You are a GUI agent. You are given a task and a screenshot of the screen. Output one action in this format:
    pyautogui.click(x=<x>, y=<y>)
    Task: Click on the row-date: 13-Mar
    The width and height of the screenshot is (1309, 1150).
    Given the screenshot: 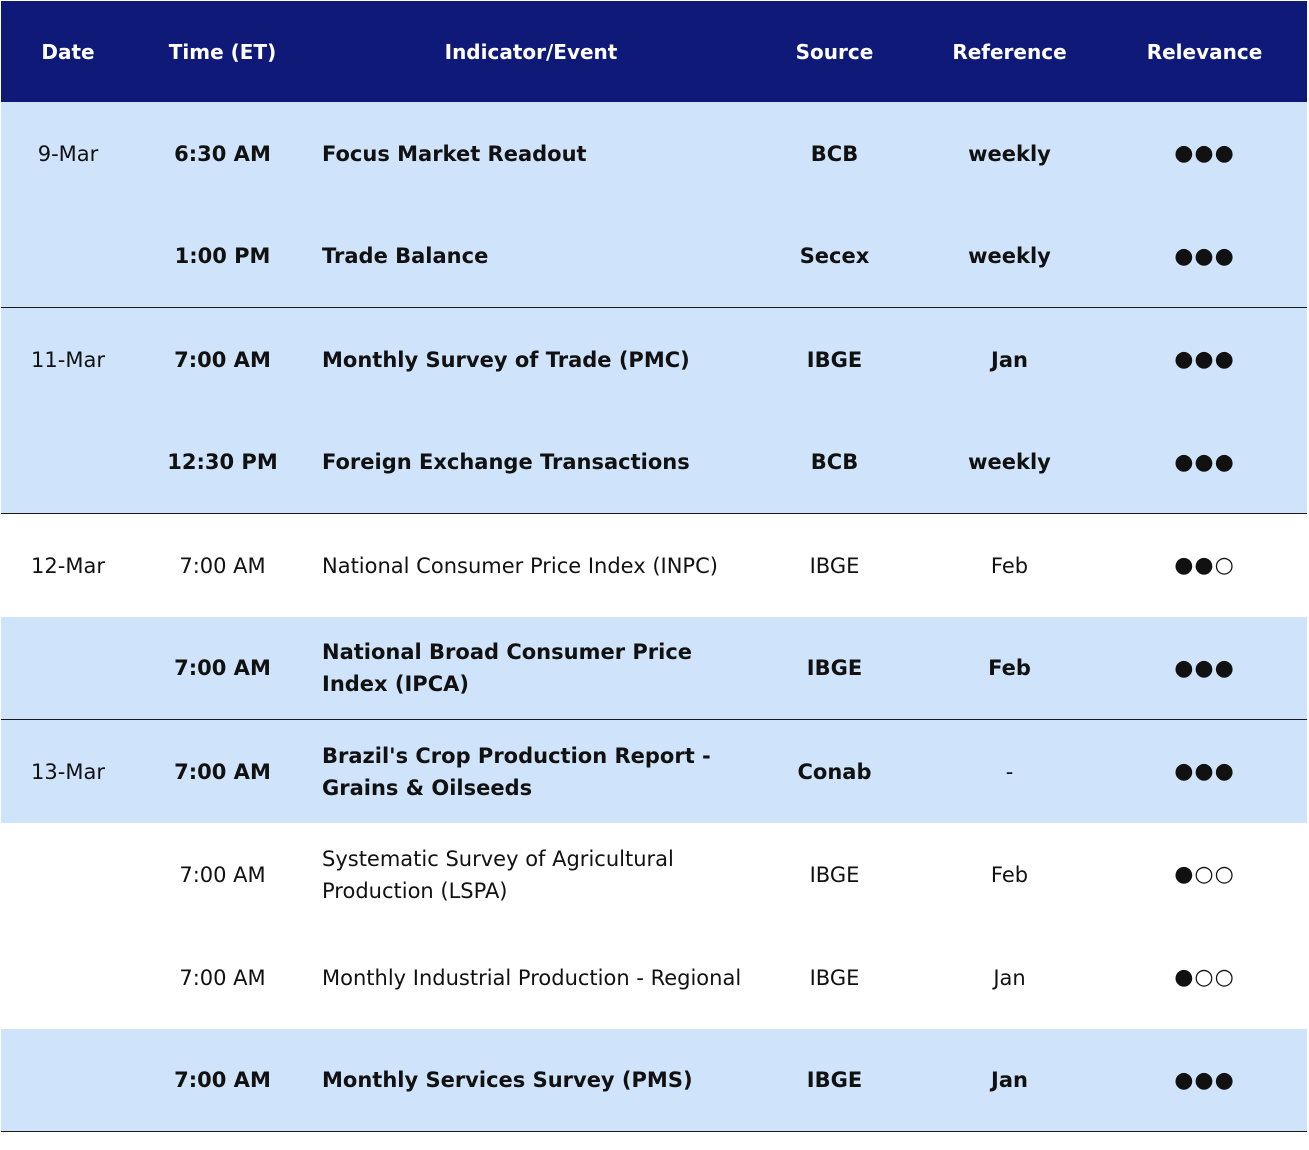 What is the action you would take?
    pyautogui.click(x=68, y=771)
    